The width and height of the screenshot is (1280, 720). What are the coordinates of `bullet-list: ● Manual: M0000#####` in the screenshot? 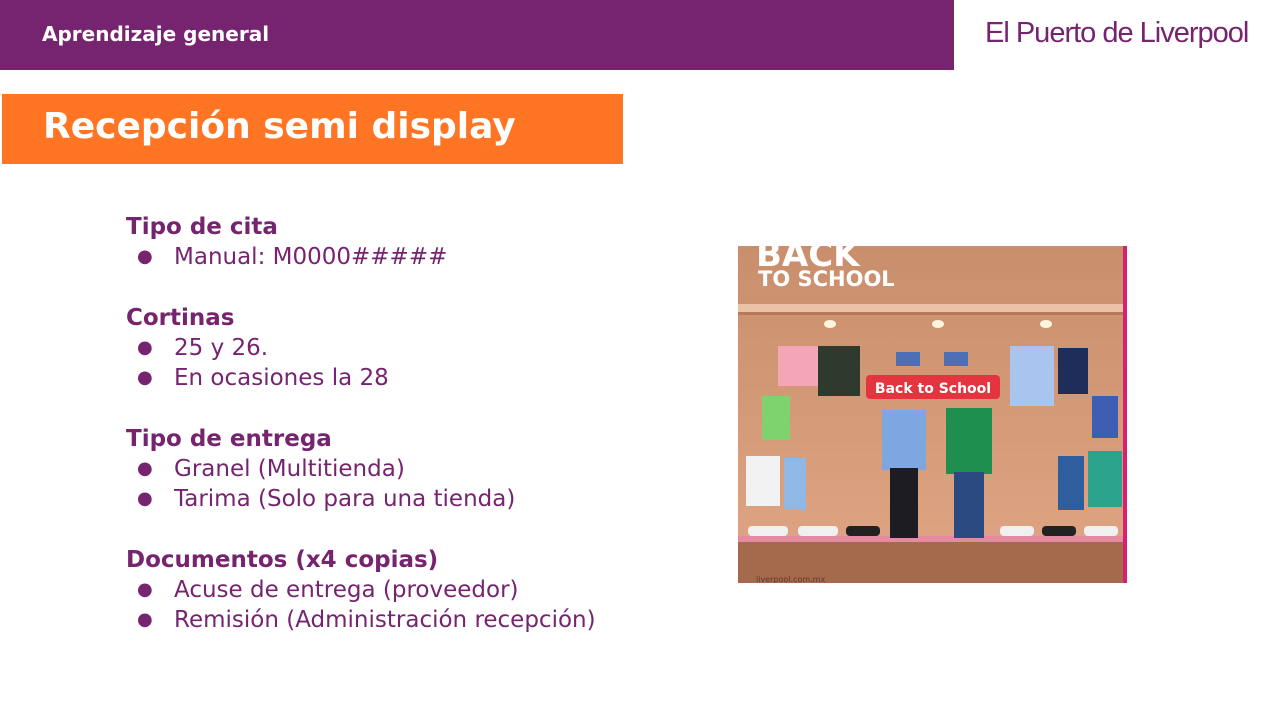 It's located at (361, 257).